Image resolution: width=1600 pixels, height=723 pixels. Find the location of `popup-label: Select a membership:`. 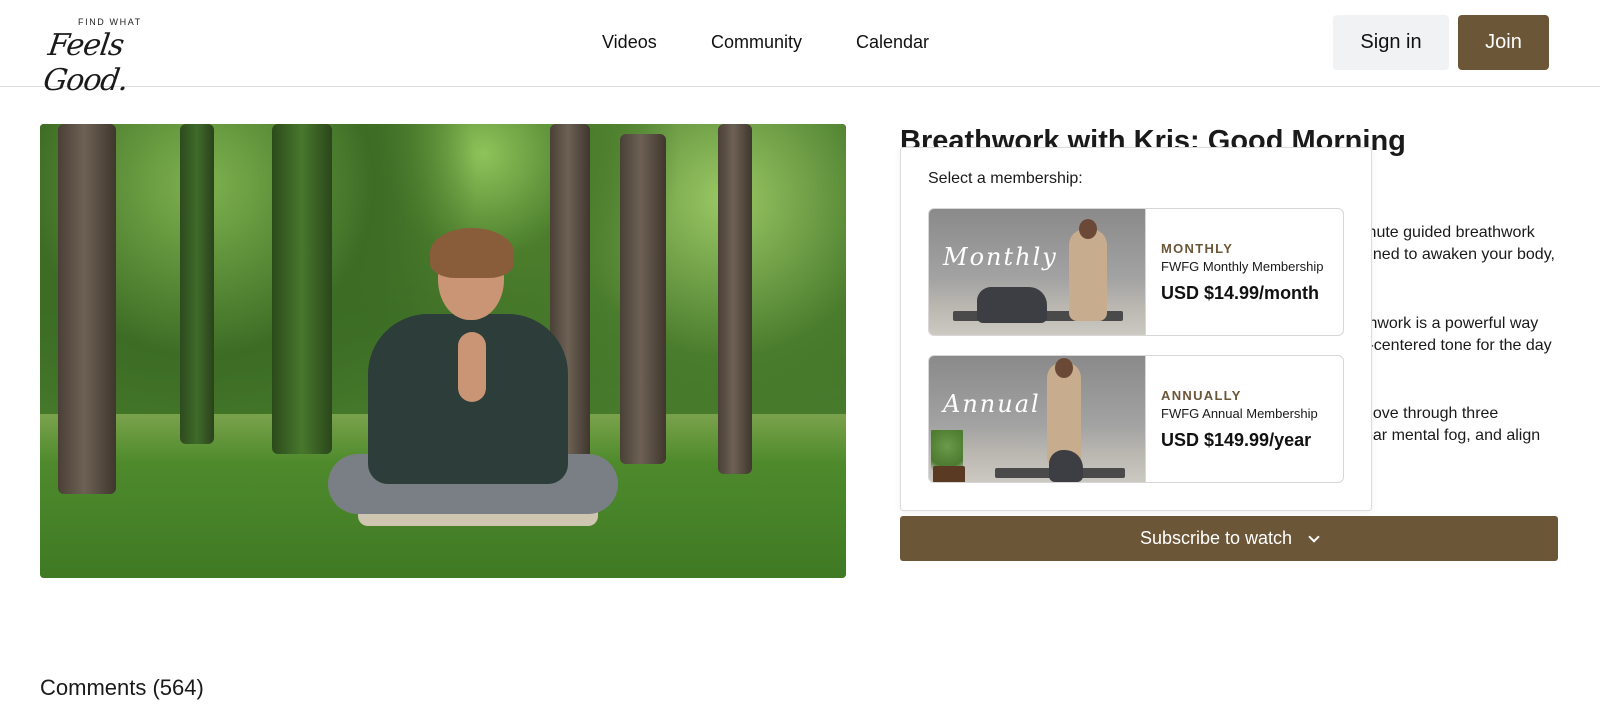

popup-label: Select a membership: is located at coordinates (1005, 178).